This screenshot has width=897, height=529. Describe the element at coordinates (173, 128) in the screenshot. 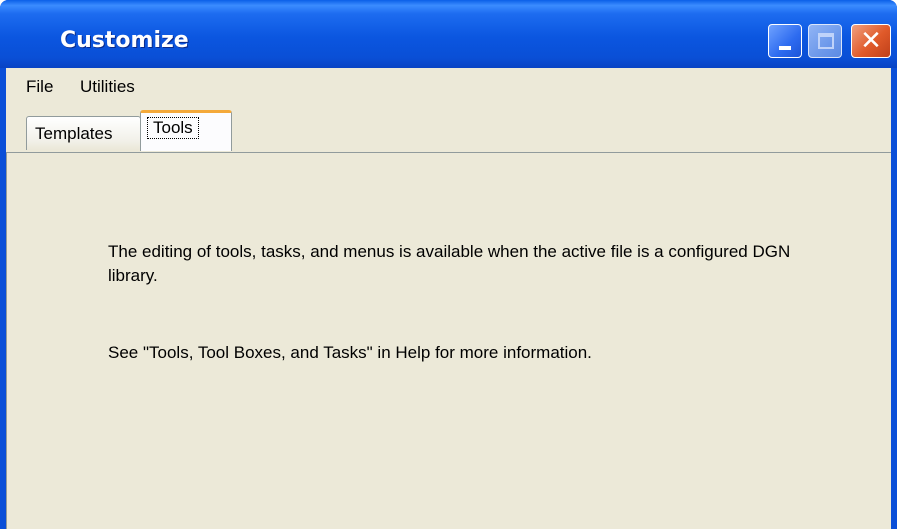

I see `tab-tools-label: Tools` at that location.